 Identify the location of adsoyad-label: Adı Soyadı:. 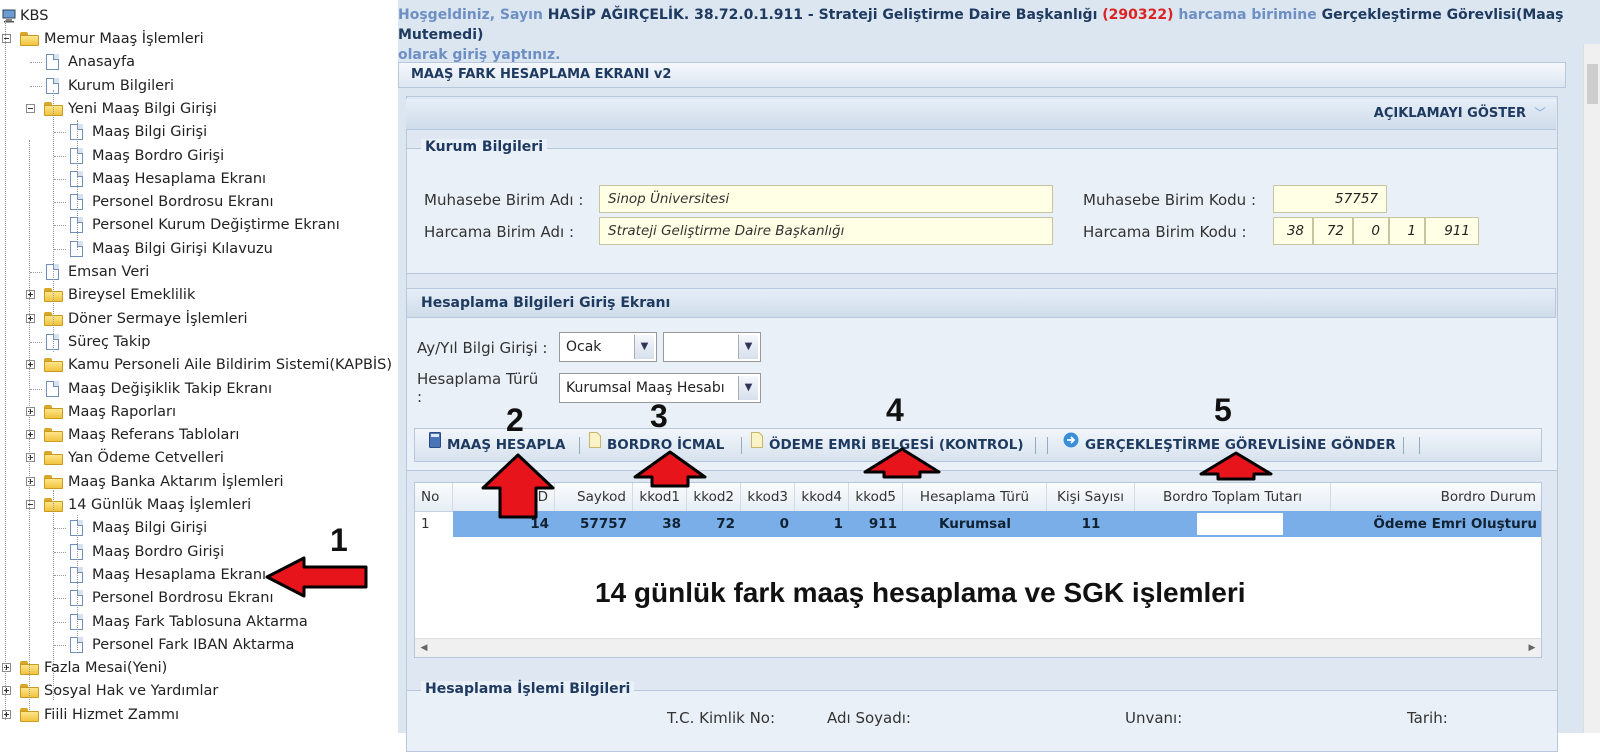
(869, 718).